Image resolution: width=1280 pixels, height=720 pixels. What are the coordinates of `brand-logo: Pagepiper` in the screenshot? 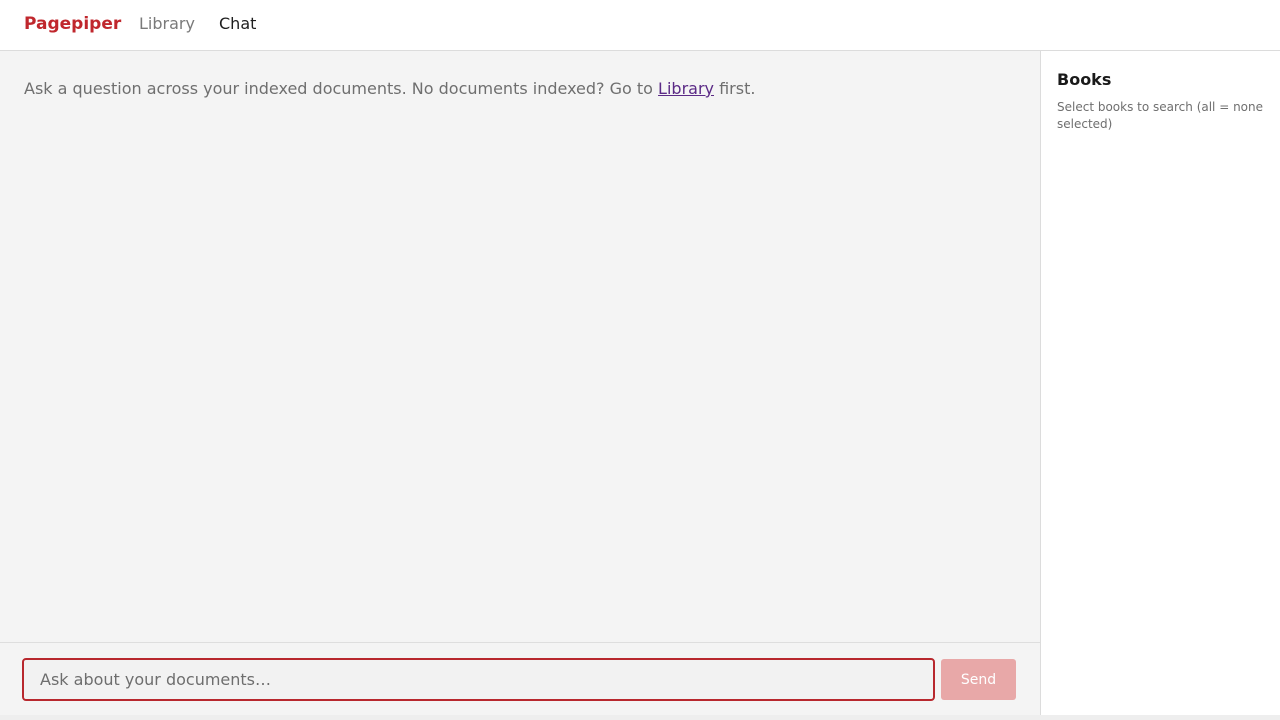 It's located at (72, 24).